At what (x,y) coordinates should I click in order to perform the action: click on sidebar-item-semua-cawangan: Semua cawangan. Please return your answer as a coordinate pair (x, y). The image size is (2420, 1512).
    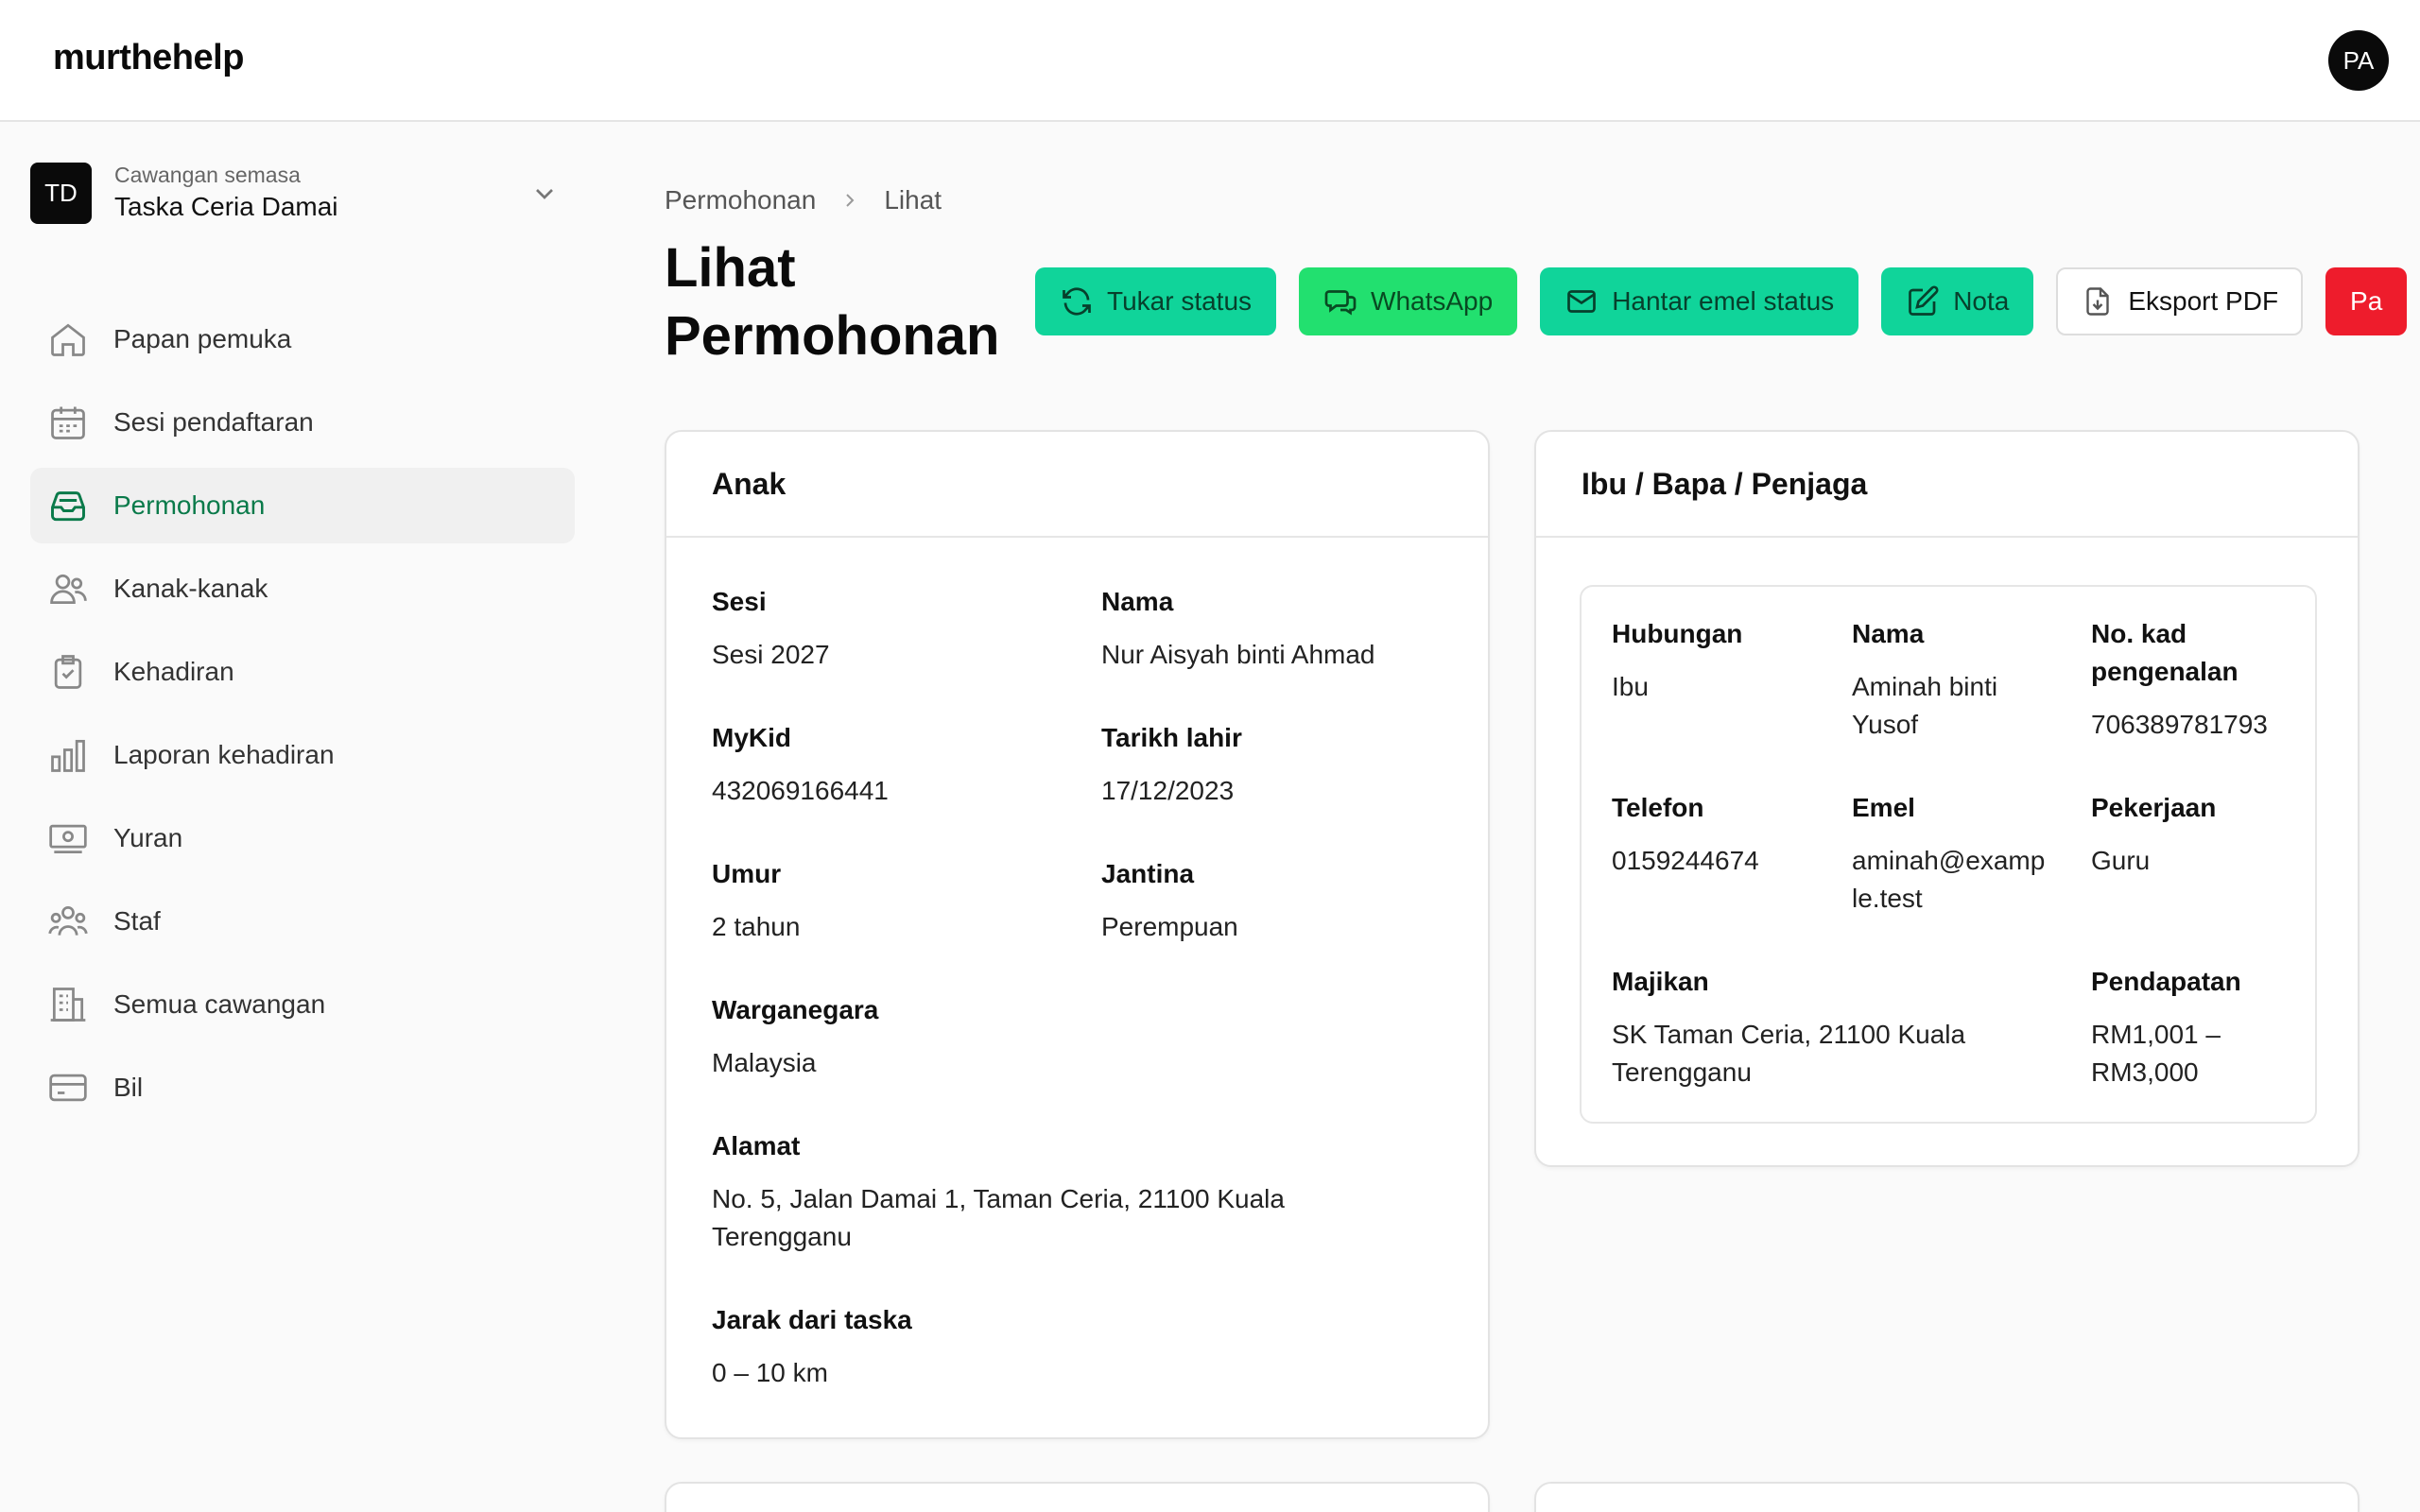
    Looking at the image, I should click on (302, 1004).